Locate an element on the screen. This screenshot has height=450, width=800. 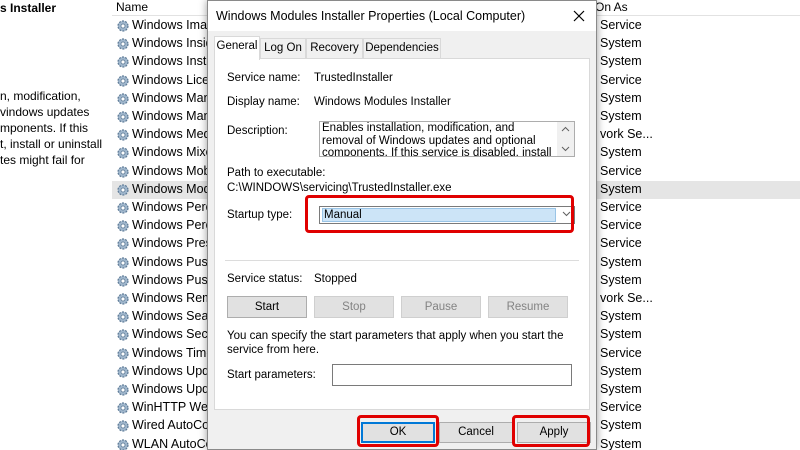
start-params-input is located at coordinates (452, 375).